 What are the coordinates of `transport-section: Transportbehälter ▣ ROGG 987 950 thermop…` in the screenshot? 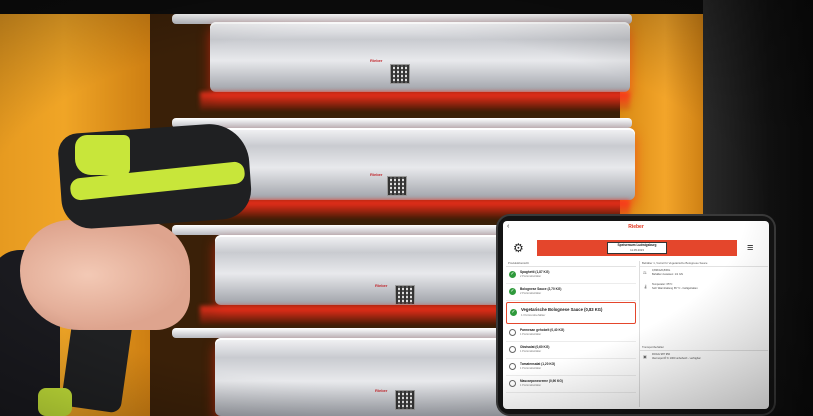 It's located at (704, 355).